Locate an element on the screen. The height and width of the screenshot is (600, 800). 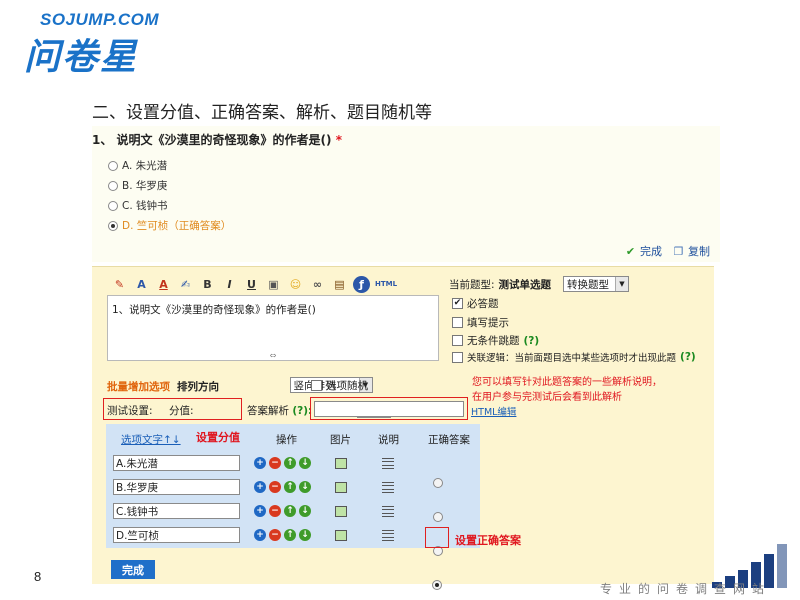
correct-radio-b is located at coordinates (438, 516).